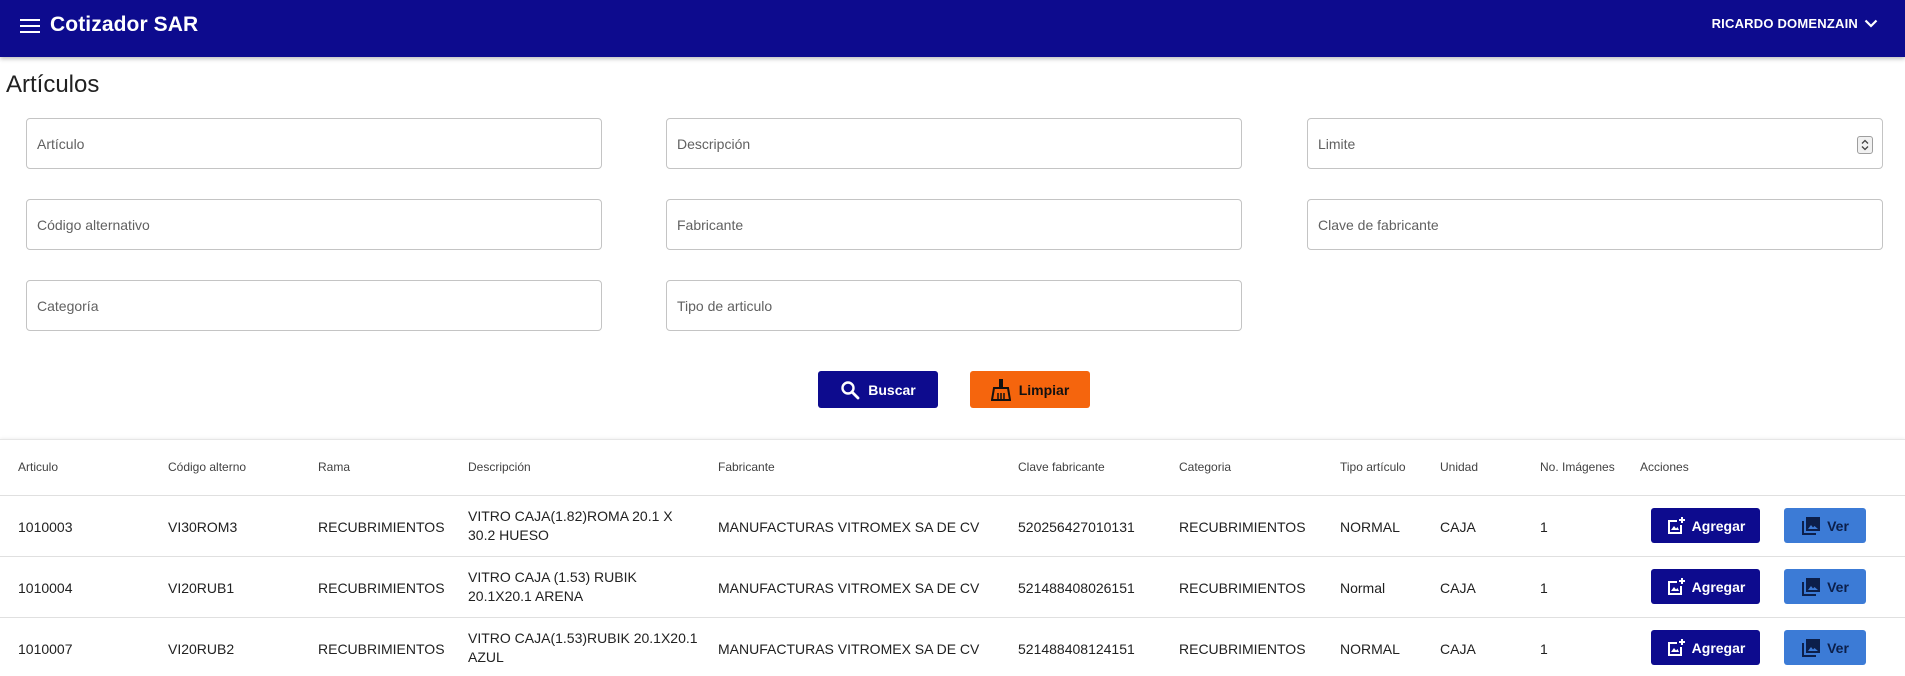  What do you see at coordinates (583, 647) in the screenshot?
I see `cell-descripcion: VITRO CAJA(1.53)RUBIK 20.1X20.1 AZUL` at bounding box center [583, 647].